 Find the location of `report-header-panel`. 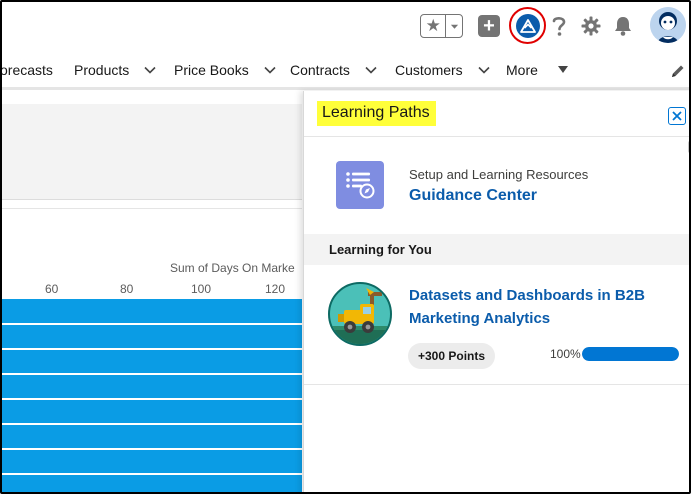

report-header-panel is located at coordinates (152, 152).